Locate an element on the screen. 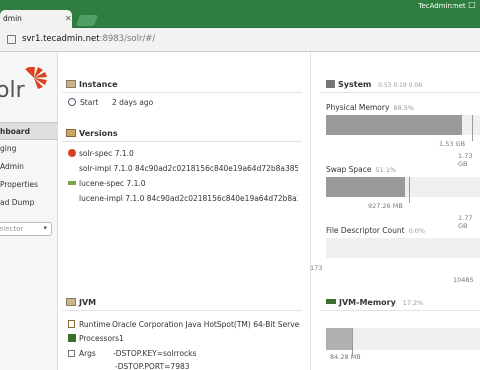 This screenshot has width=480, height=370. browser-tab-title: dmin is located at coordinates (12, 18).